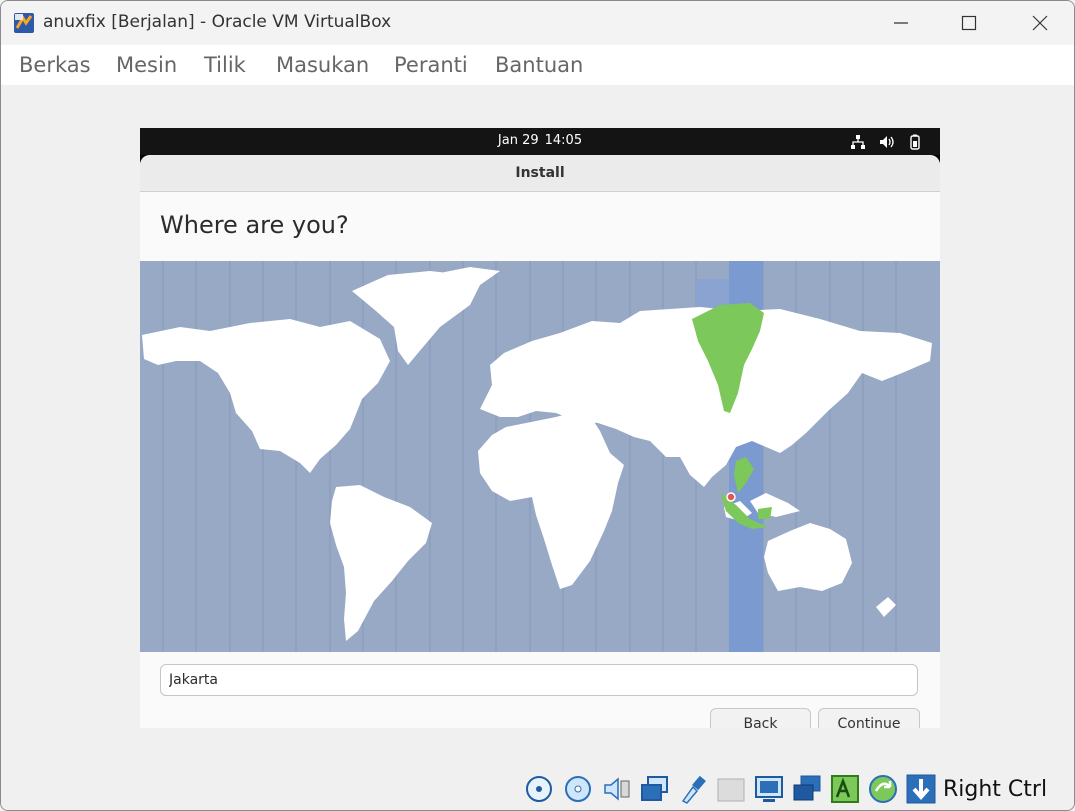  I want to click on capture-icon, so click(807, 789).